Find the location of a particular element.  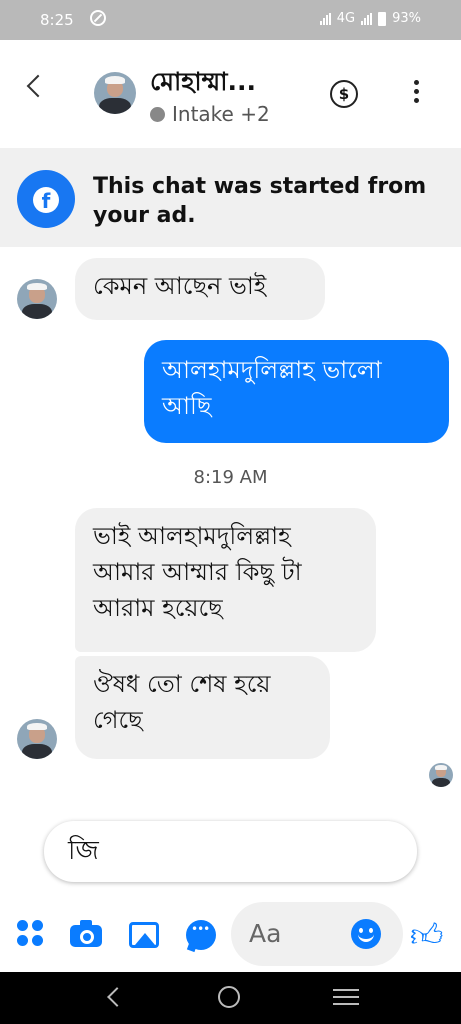

status-bar: 8:25 4G 93% is located at coordinates (230, 20).